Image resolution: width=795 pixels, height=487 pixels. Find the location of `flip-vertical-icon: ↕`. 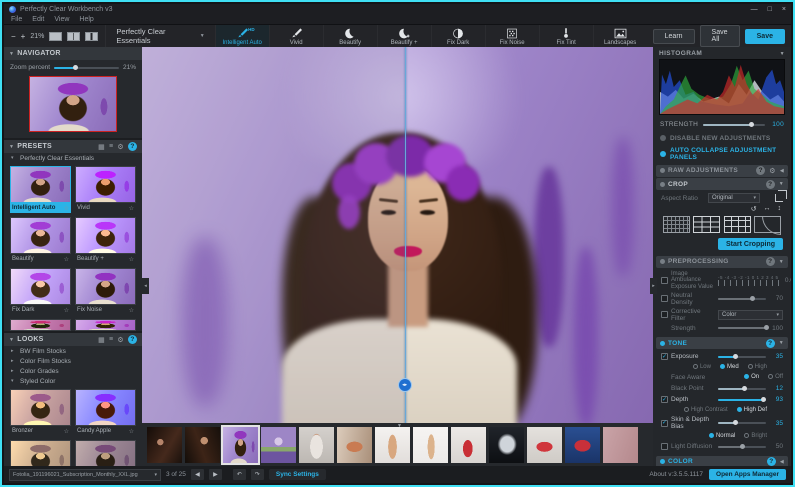

flip-vertical-icon: ↕ is located at coordinates (780, 209).